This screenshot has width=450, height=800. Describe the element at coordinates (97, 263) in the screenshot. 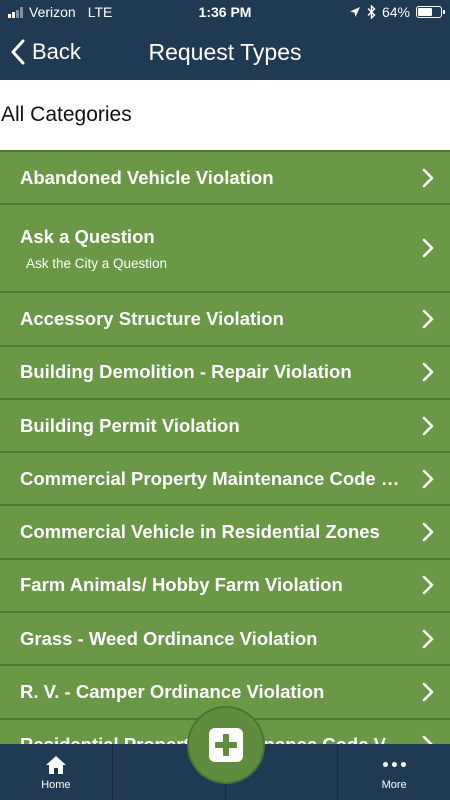

I see `list-item-subtitle: Ask the City a Question` at that location.